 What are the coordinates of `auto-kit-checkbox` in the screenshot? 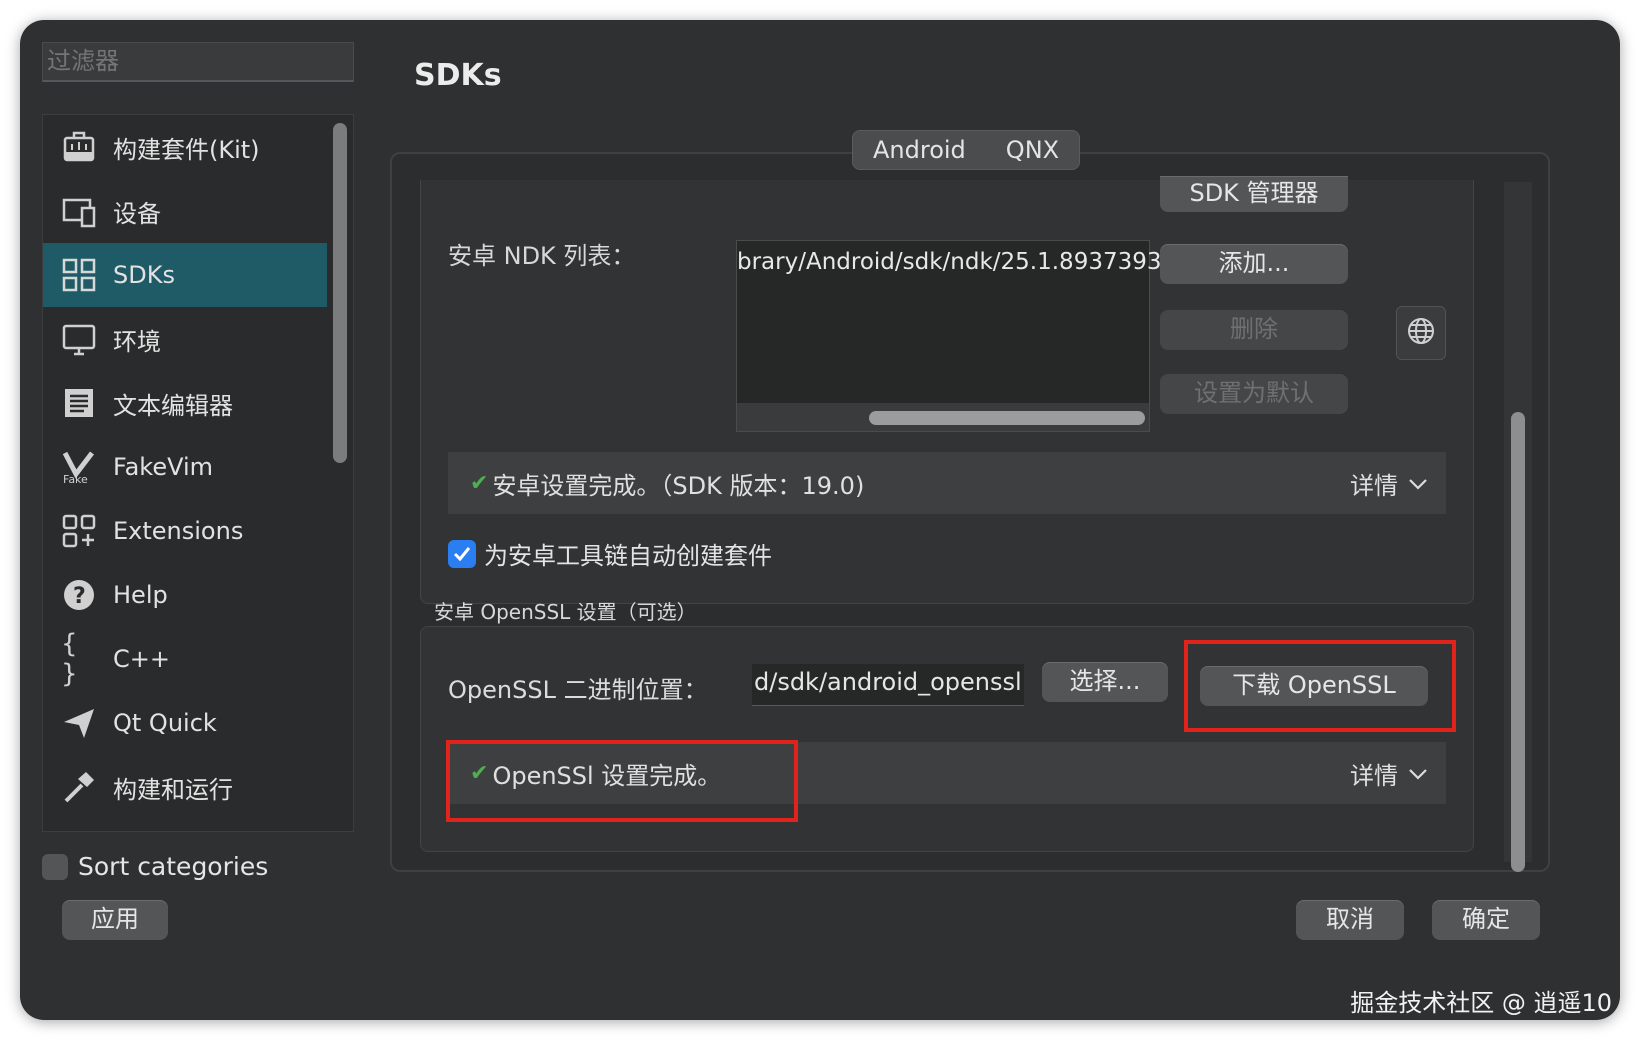 It's located at (462, 553).